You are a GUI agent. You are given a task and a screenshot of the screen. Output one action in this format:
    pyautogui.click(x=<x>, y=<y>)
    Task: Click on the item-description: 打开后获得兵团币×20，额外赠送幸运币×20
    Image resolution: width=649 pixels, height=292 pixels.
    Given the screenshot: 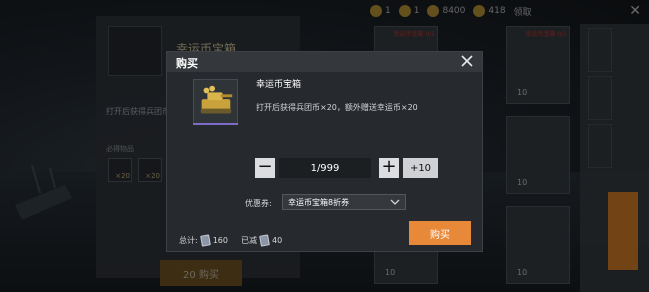 What is the action you would take?
    pyautogui.click(x=337, y=107)
    